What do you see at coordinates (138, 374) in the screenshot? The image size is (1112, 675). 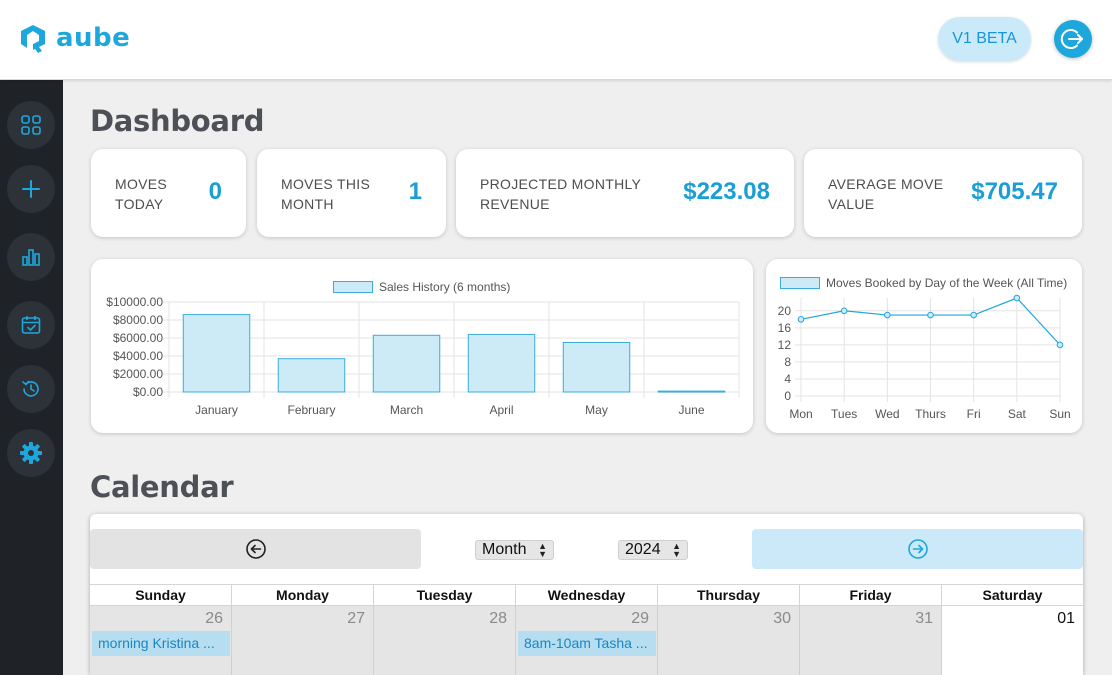 I see `y-tick-label: $2000.00` at bounding box center [138, 374].